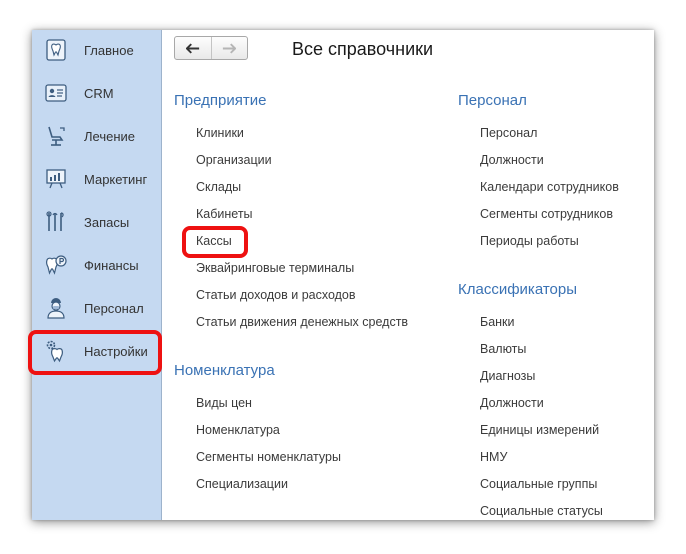 Image resolution: width=686 pixels, height=554 pixels. I want to click on link-positions: Должности, so click(512, 160).